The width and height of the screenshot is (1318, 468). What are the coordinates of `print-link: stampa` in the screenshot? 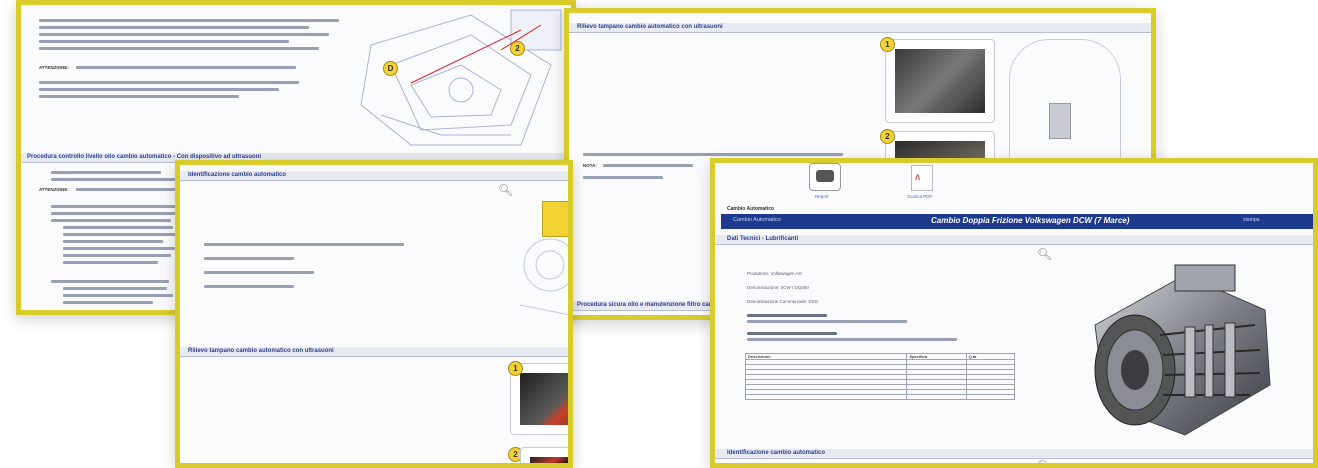 It's located at (1251, 220).